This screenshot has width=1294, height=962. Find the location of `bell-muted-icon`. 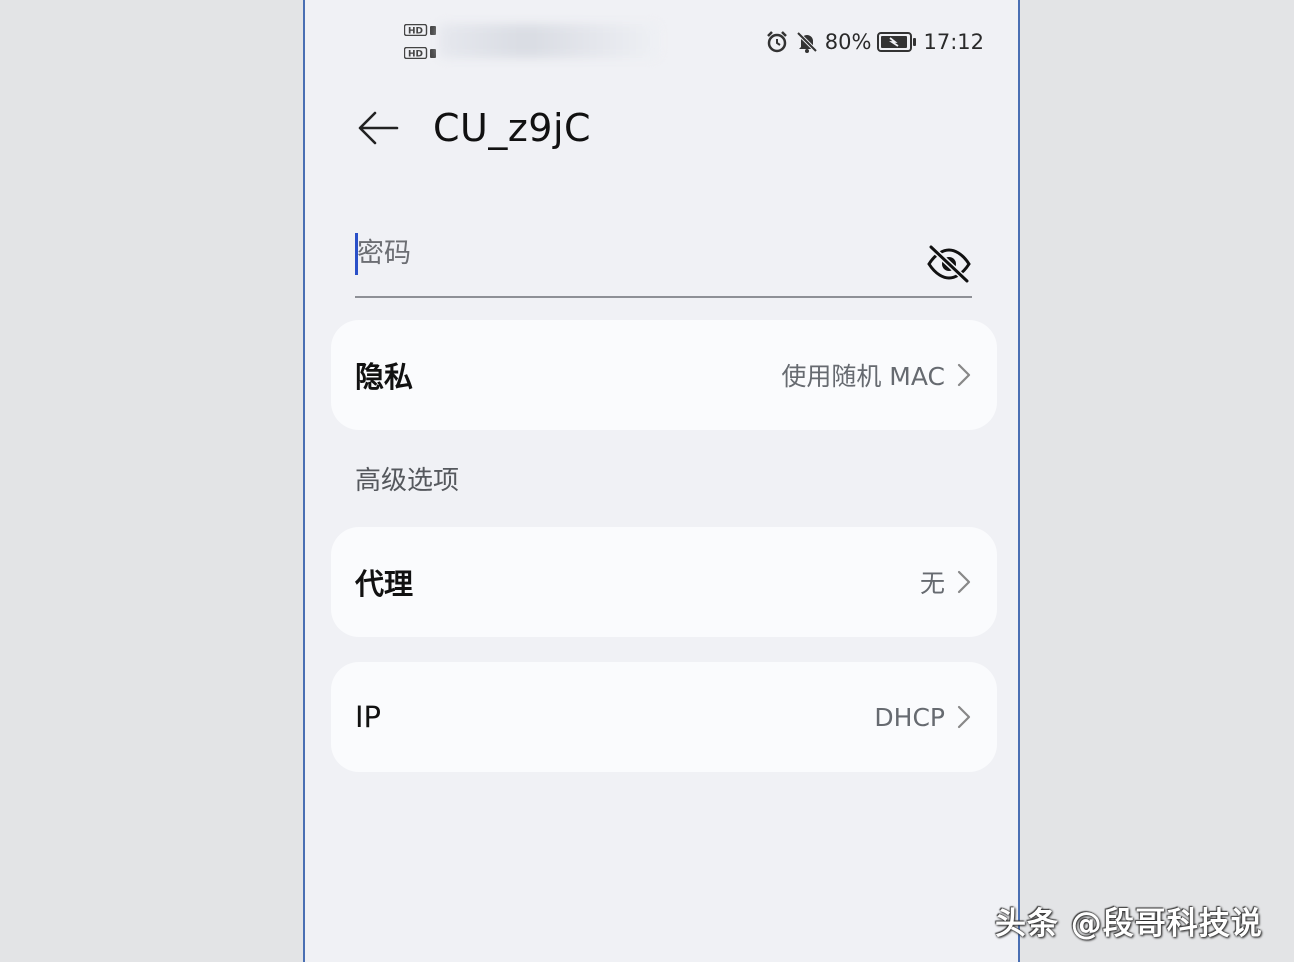

bell-muted-icon is located at coordinates (807, 42).